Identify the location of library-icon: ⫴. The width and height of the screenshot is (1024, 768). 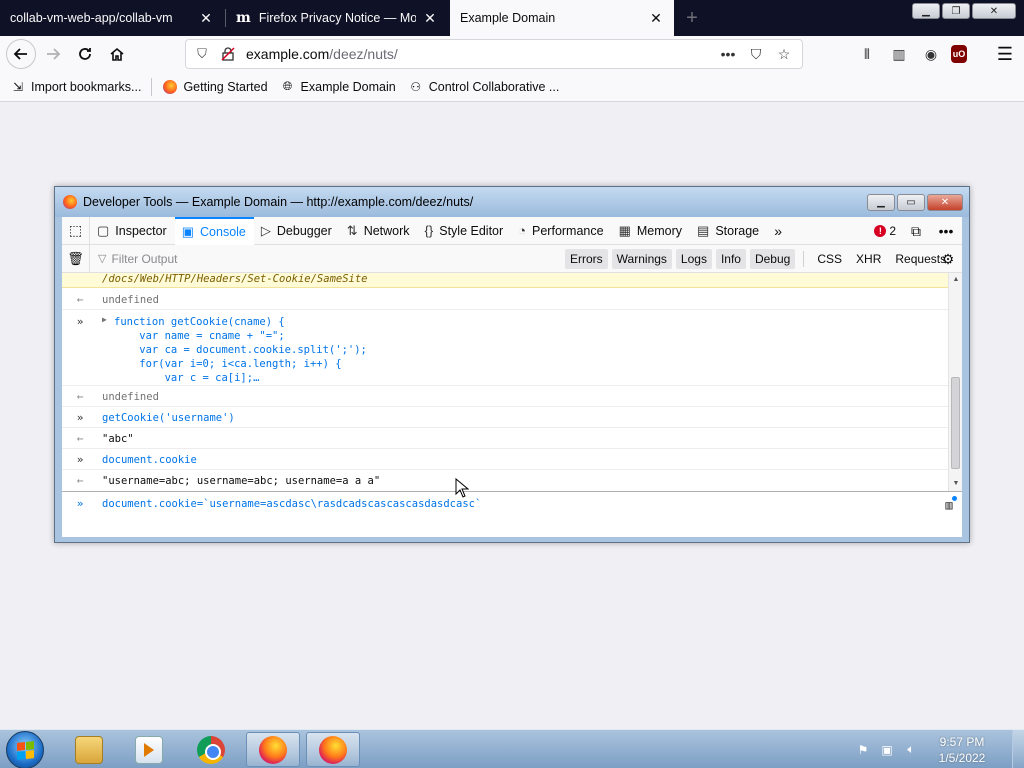
(867, 54).